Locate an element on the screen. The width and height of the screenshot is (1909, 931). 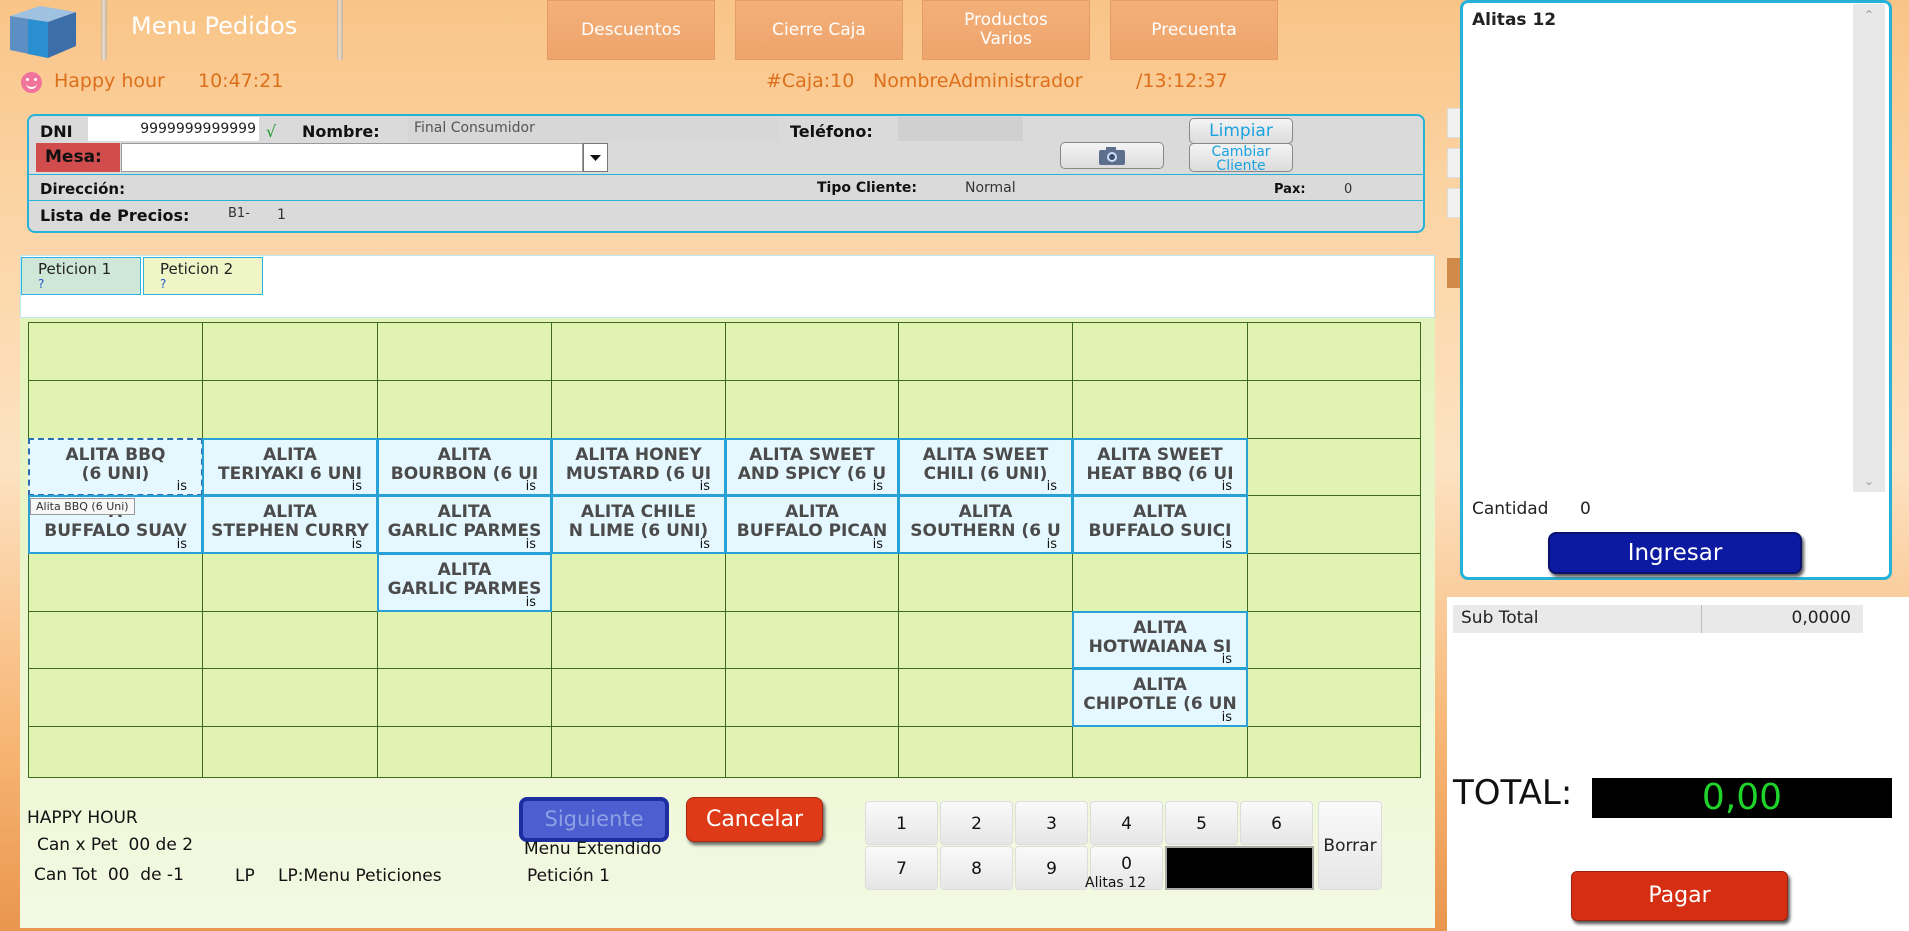
chevron-up-icon: ⌃ is located at coordinates (1869, 15).